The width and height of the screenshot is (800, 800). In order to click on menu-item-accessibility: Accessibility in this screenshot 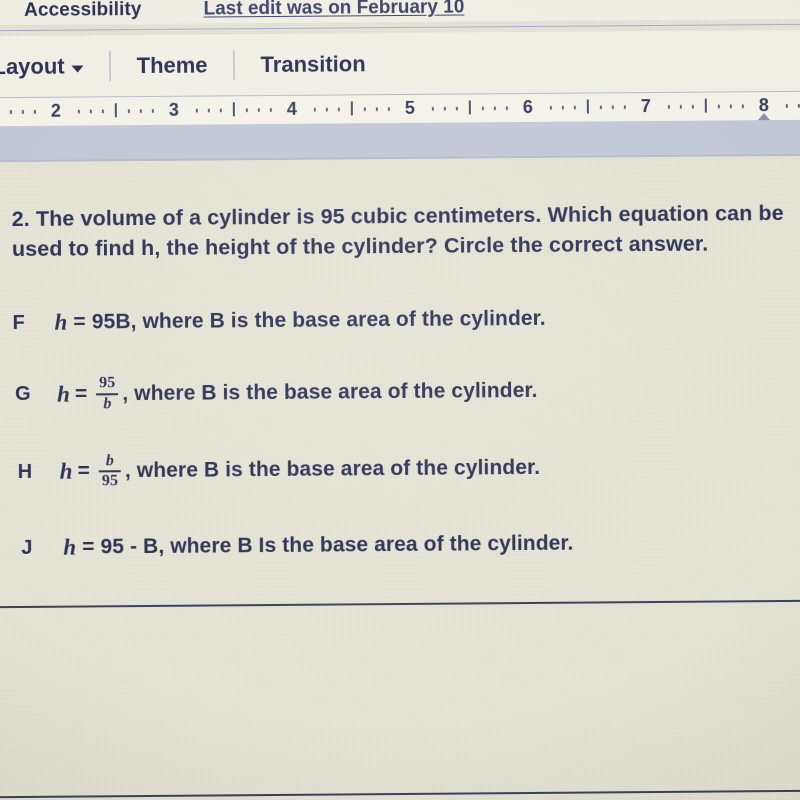, I will do `click(83, 11)`.